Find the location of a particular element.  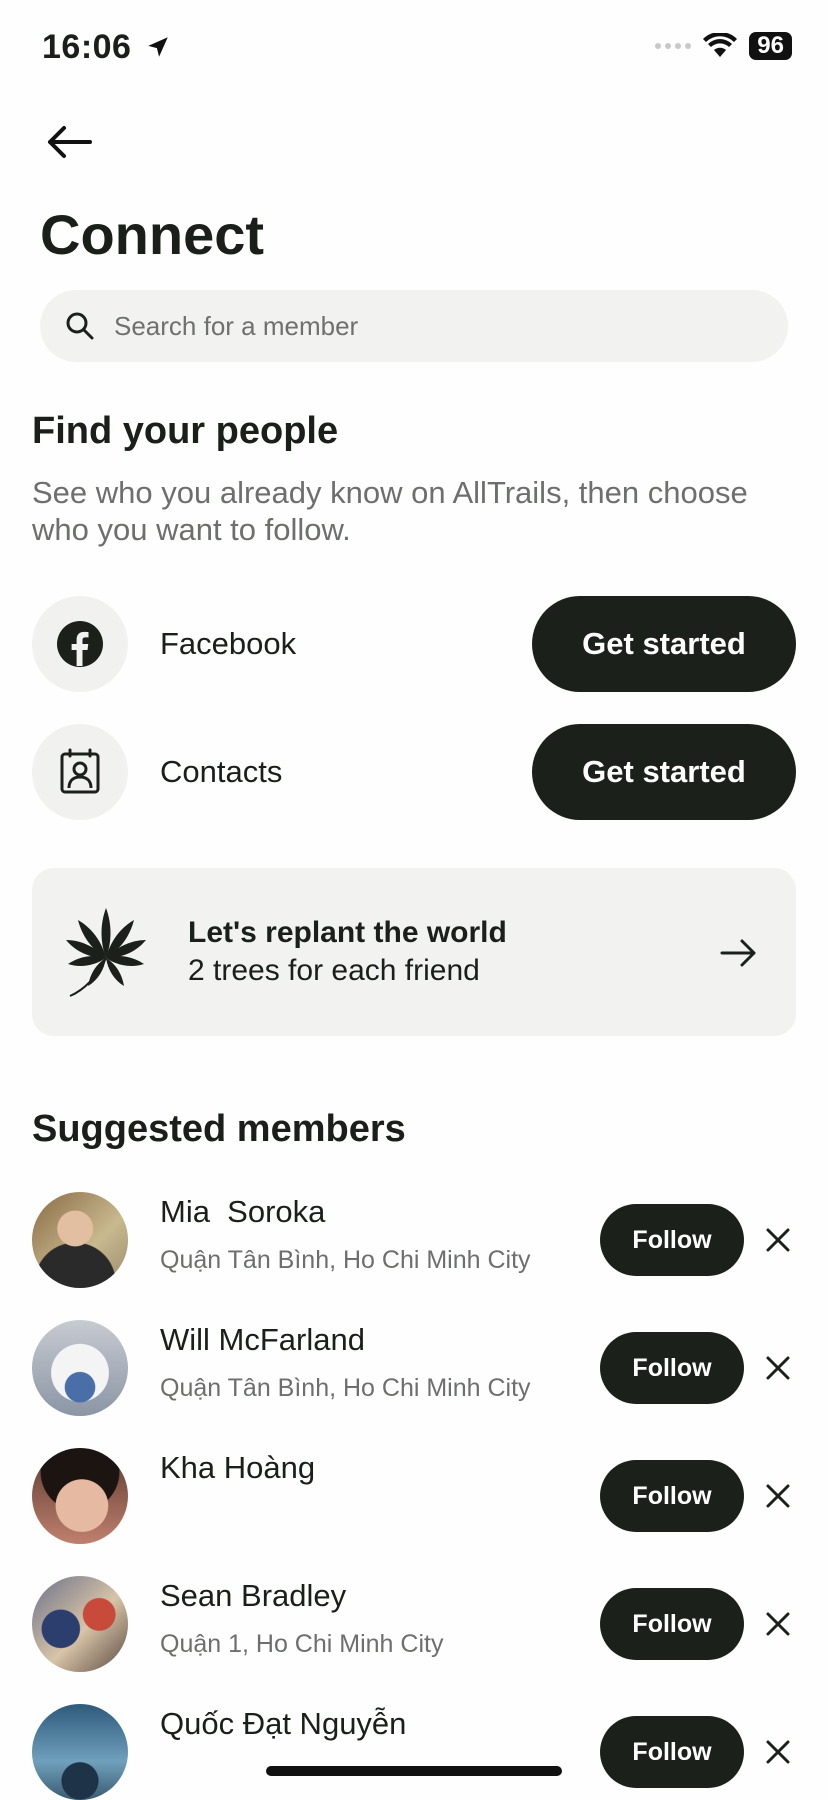

wifi-icon is located at coordinates (720, 45).